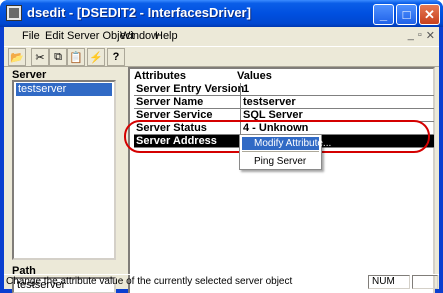 This screenshot has width=443, height=293. I want to click on window-title: dsedit - [DSEDIT2 - InterfacesDriver], so click(139, 12).